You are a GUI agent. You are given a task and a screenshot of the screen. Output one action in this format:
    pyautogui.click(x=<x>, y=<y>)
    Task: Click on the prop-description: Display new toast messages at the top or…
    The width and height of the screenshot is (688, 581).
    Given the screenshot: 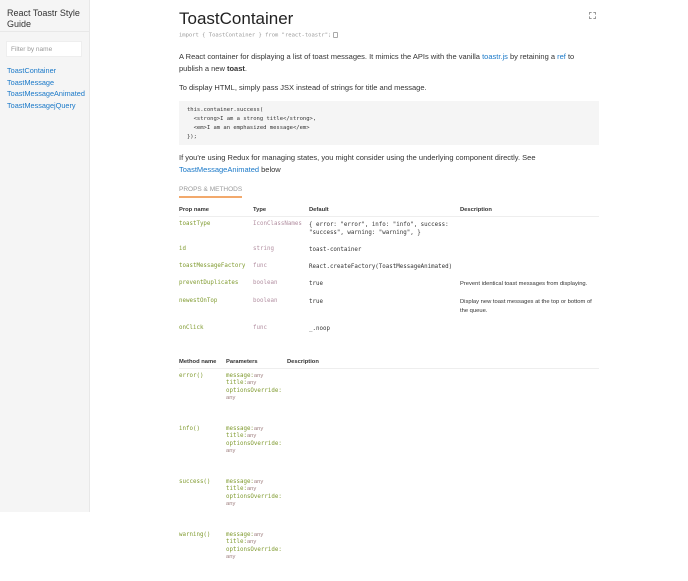 What is the action you would take?
    pyautogui.click(x=526, y=306)
    